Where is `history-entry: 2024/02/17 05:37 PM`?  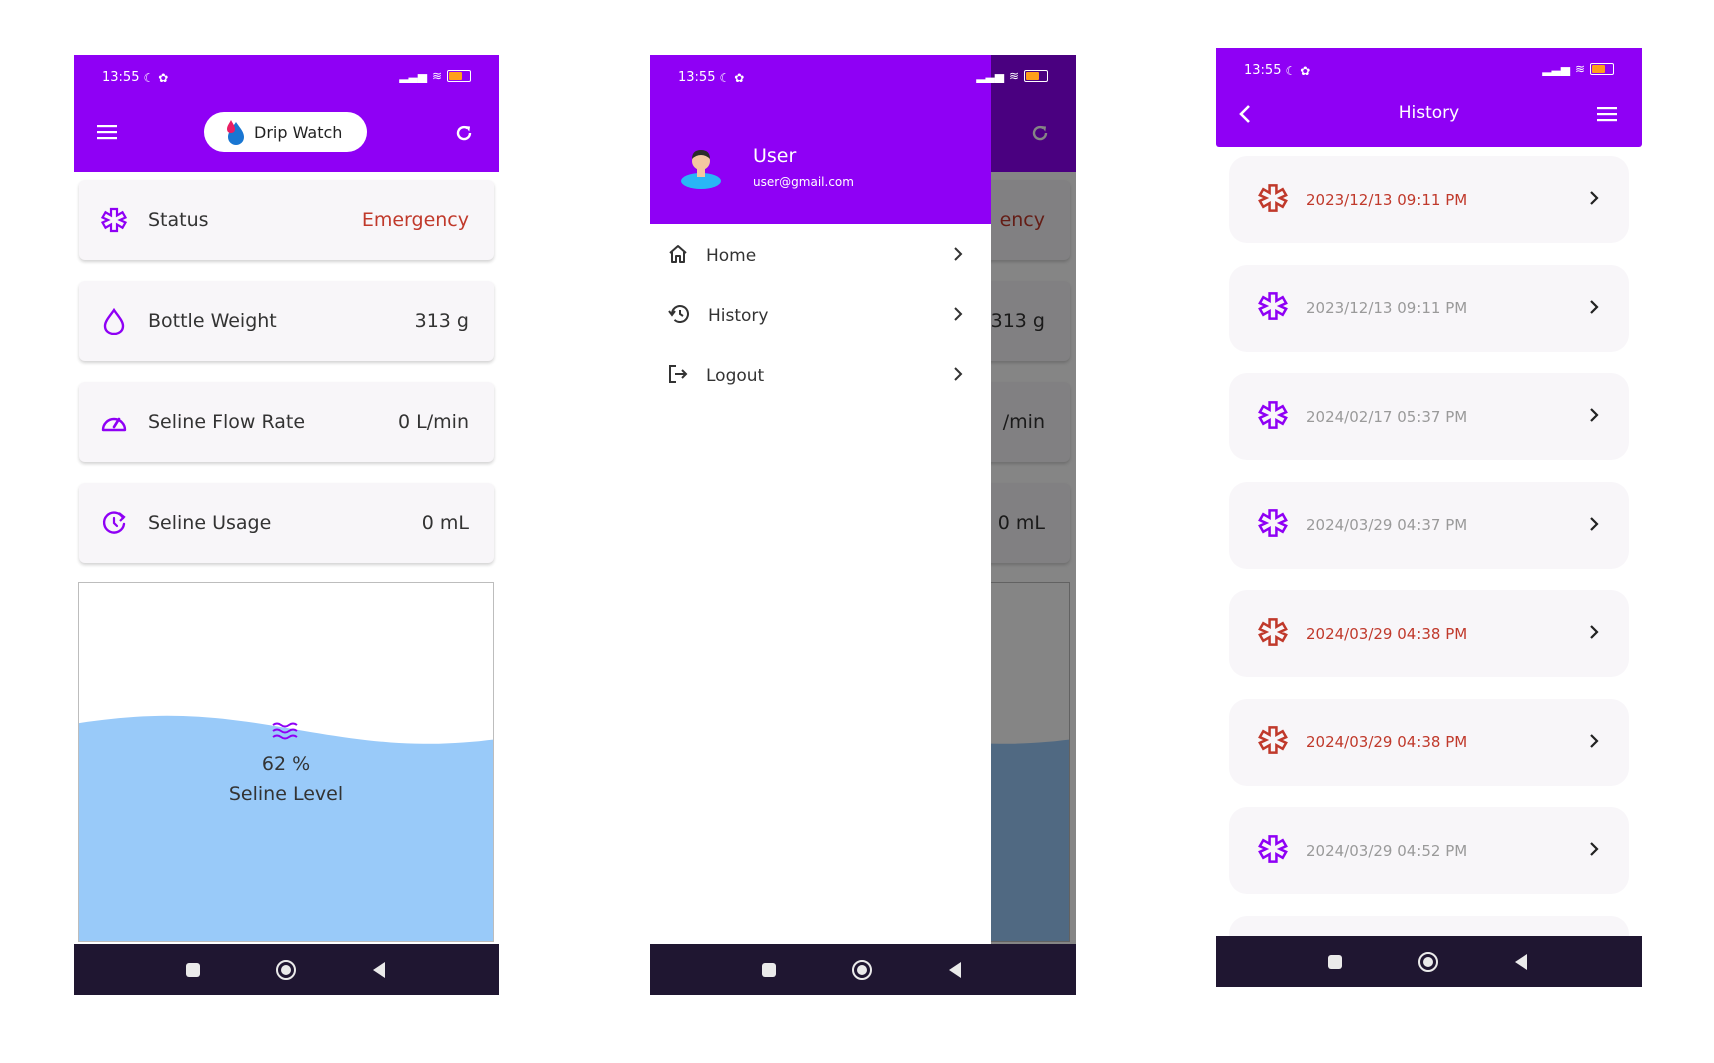 history-entry: 2024/02/17 05:37 PM is located at coordinates (1429, 416).